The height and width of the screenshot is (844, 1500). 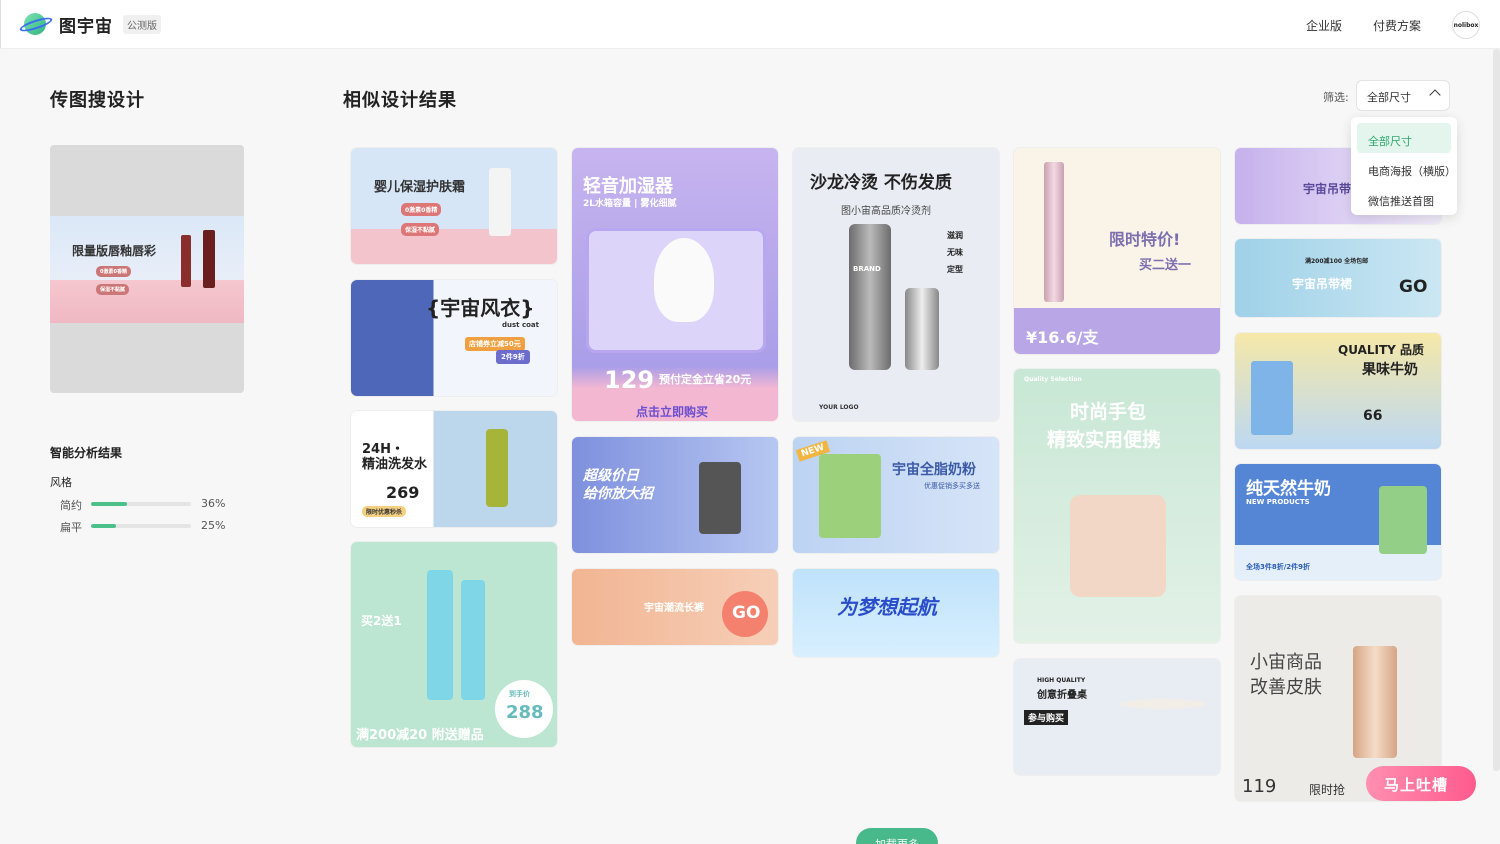 I want to click on design-card: 买2送1 到手价 288 满200减20 附送赠品, so click(x=454, y=644).